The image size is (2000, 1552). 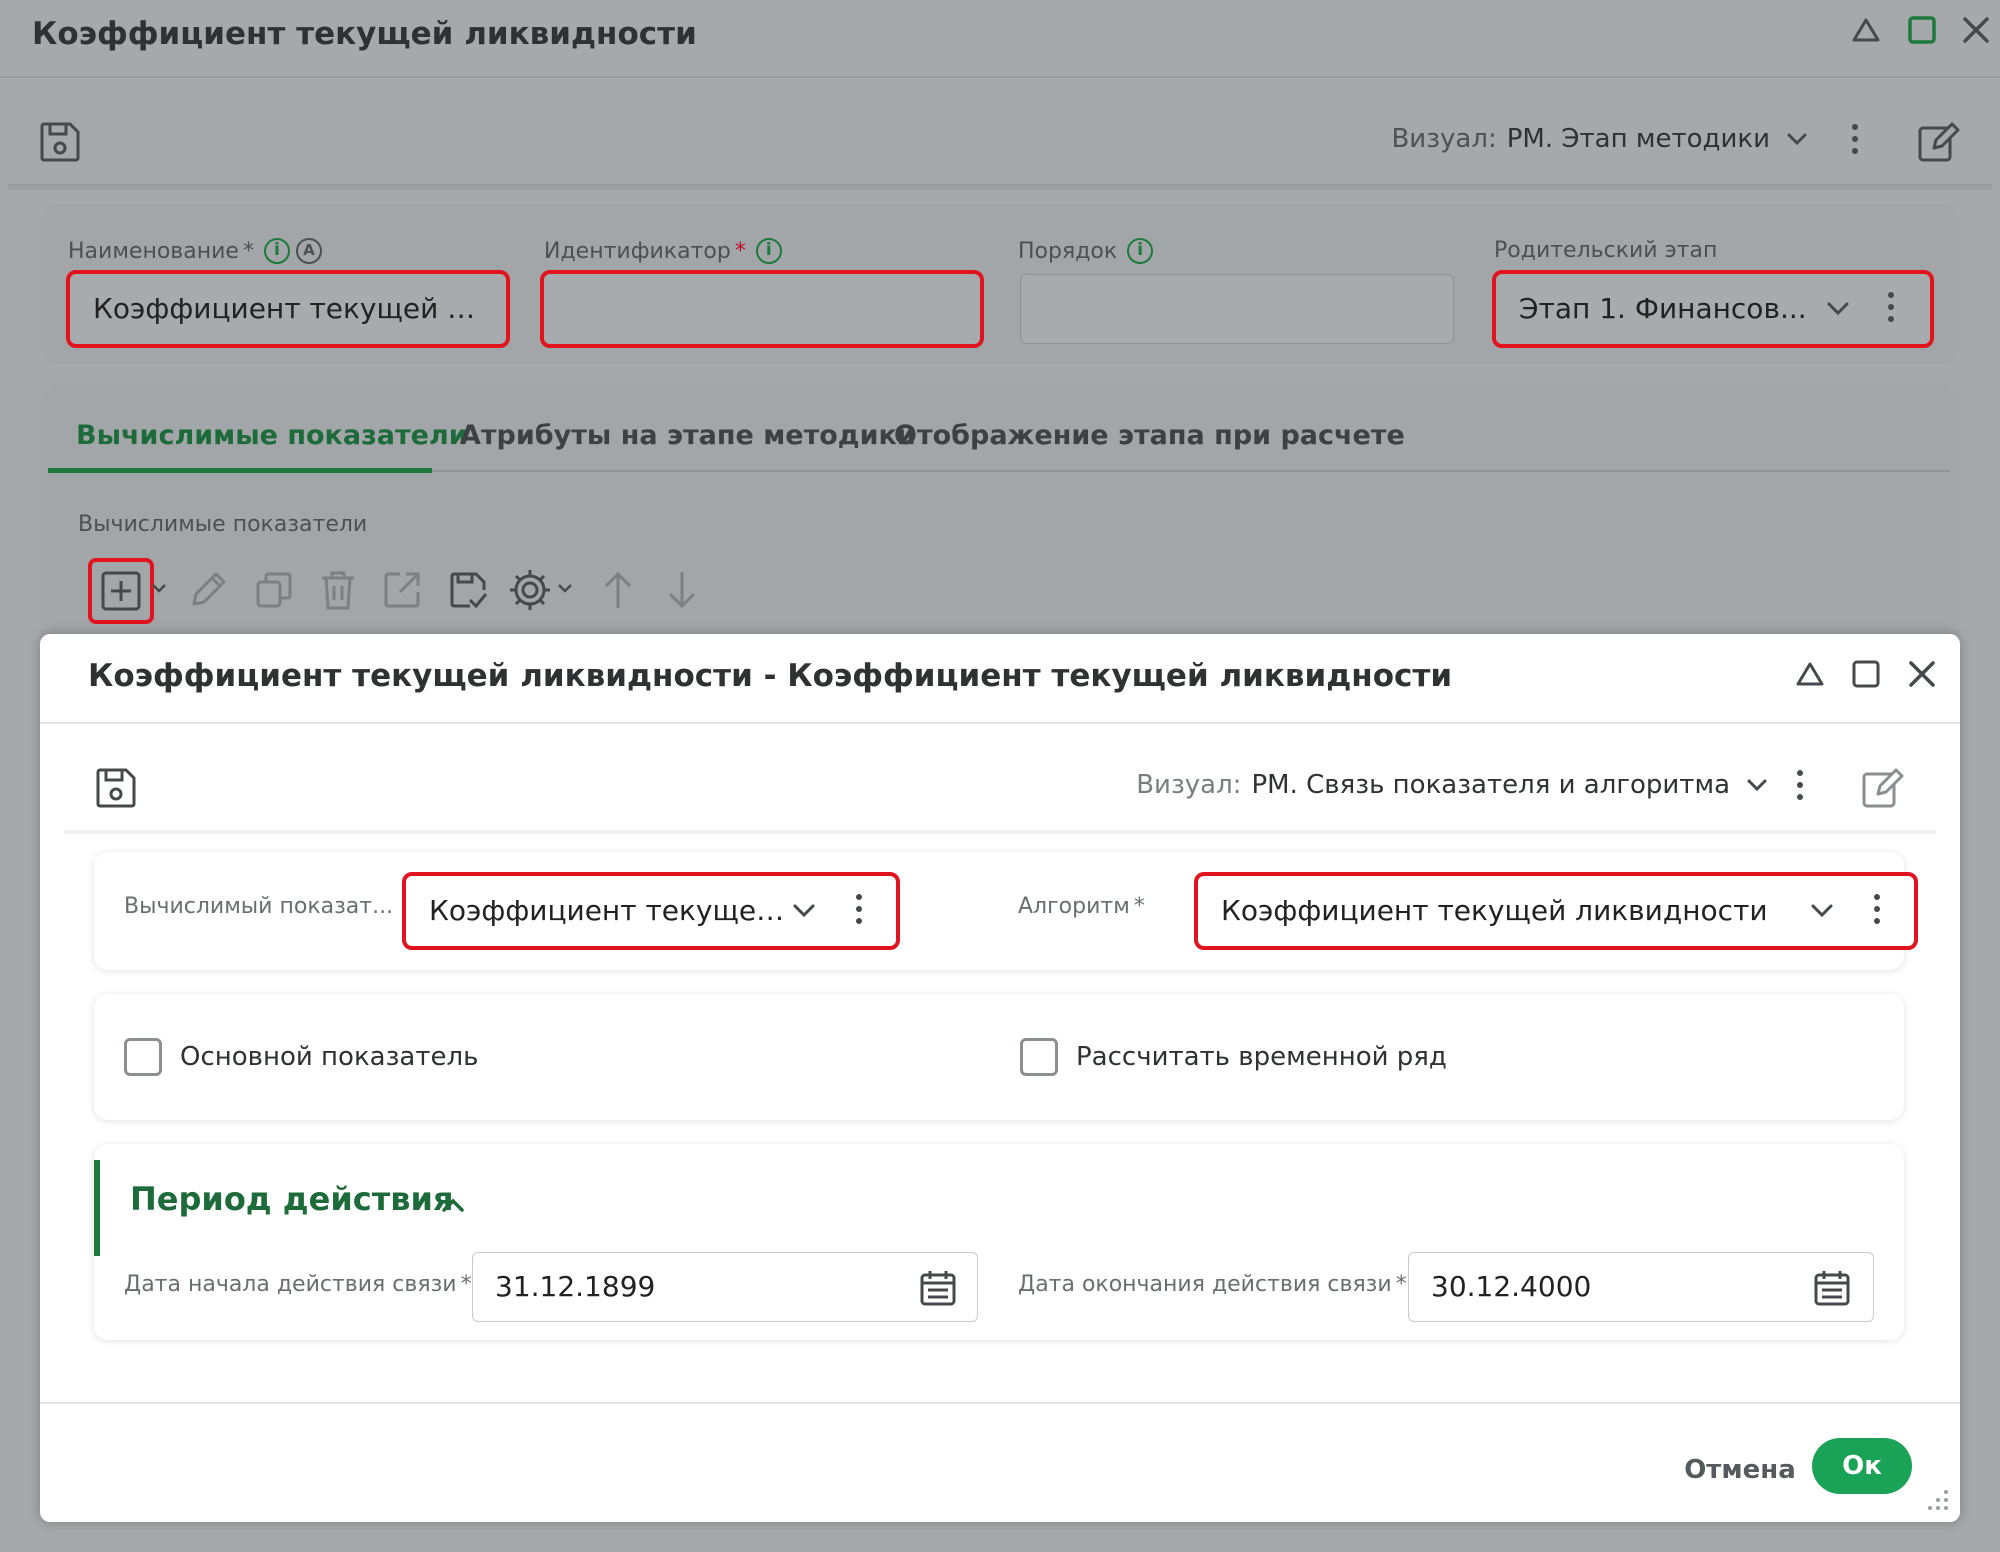 I want to click on window-titlebar: Коэффициент текущей ликвидности, so click(x=1000, y=39).